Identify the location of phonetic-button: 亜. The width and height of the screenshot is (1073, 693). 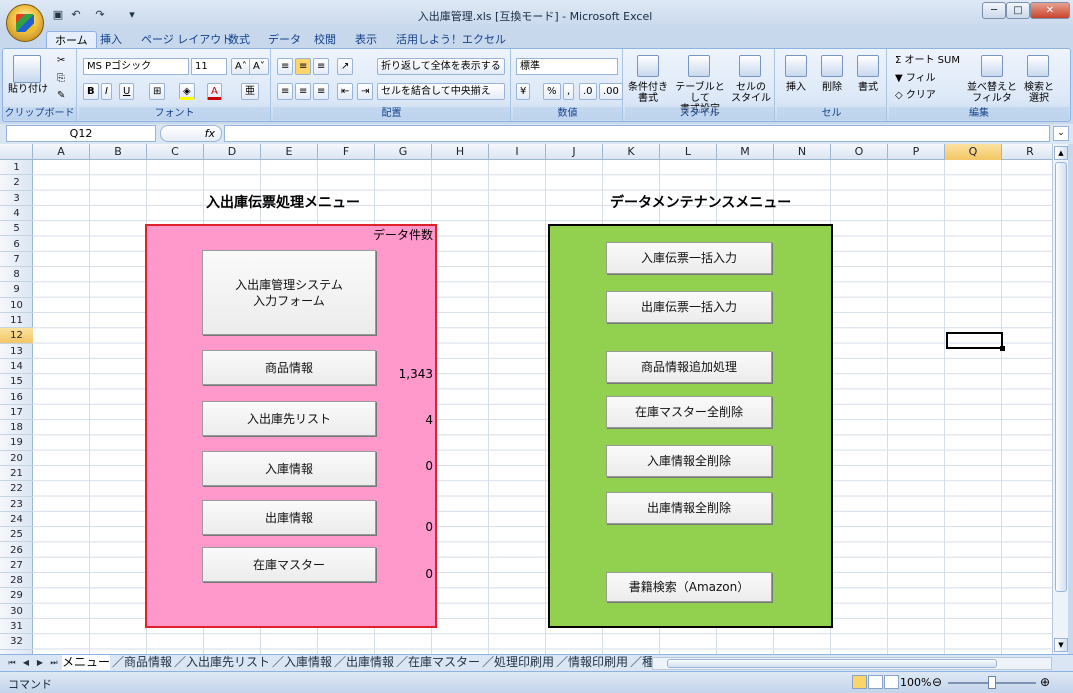
(250, 91).